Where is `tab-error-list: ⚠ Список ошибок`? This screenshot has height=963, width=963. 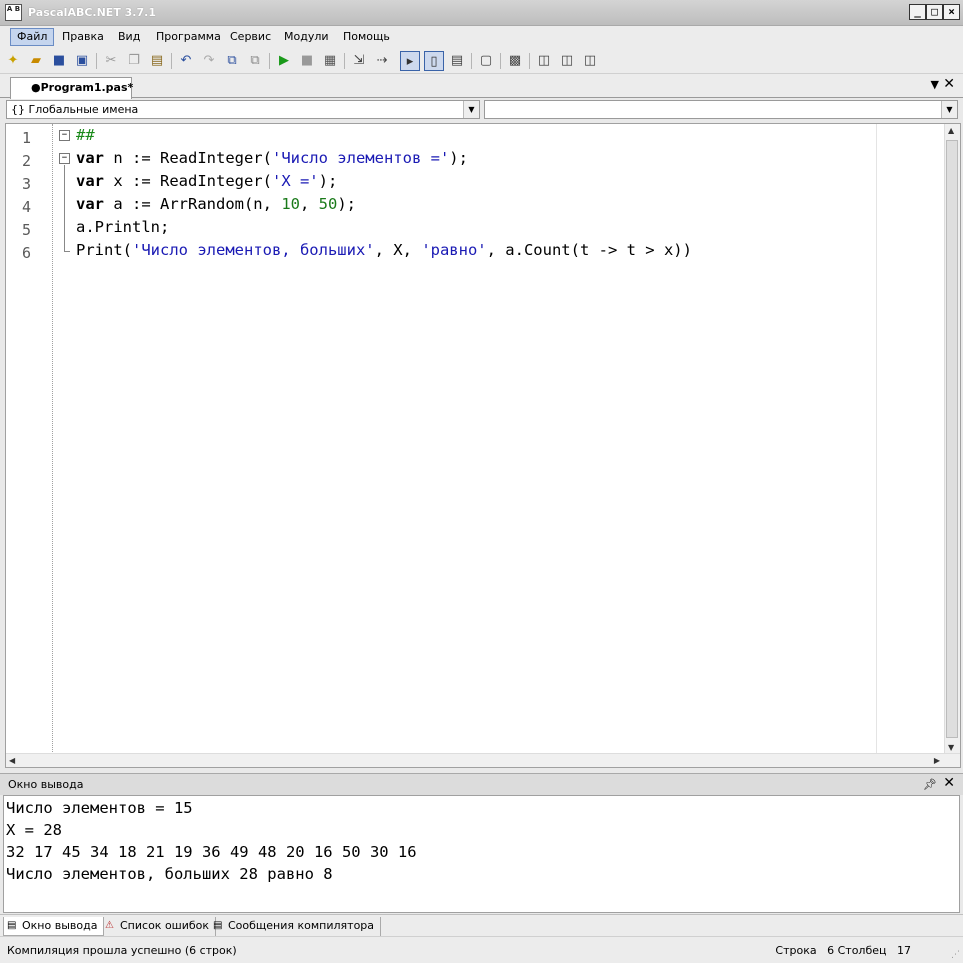
tab-error-list: ⚠ Список ошибок is located at coordinates (159, 926).